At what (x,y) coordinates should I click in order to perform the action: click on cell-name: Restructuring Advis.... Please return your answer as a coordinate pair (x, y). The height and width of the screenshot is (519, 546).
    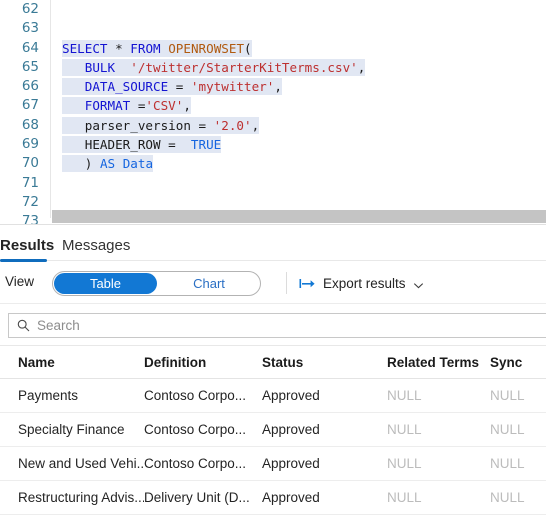
    Looking at the image, I should click on (81, 497).